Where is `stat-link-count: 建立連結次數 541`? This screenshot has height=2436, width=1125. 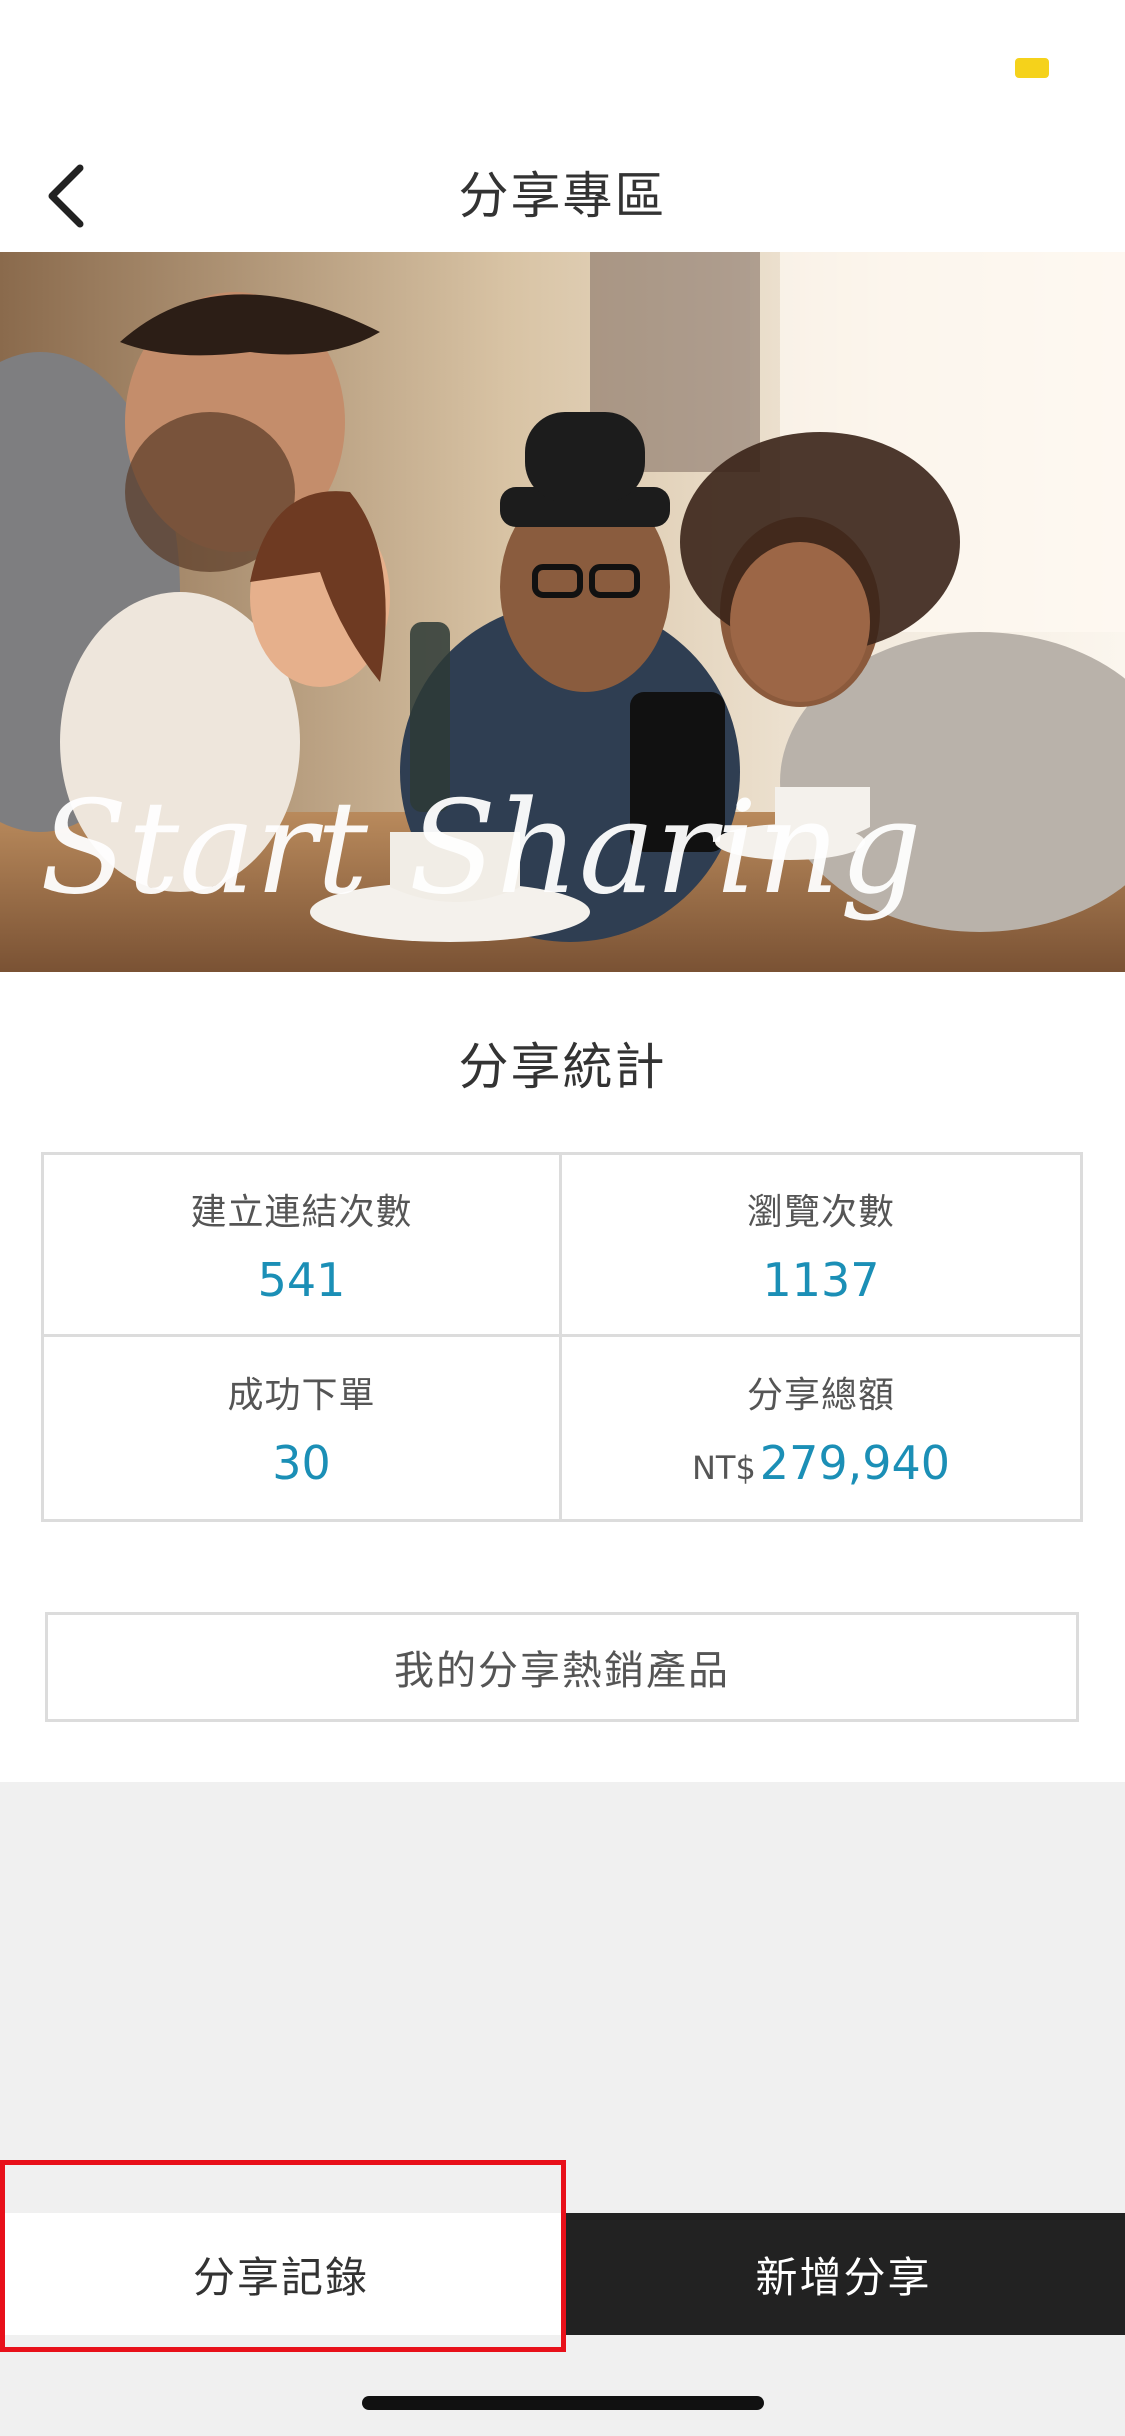 stat-link-count: 建立連結次數 541 is located at coordinates (303, 1246).